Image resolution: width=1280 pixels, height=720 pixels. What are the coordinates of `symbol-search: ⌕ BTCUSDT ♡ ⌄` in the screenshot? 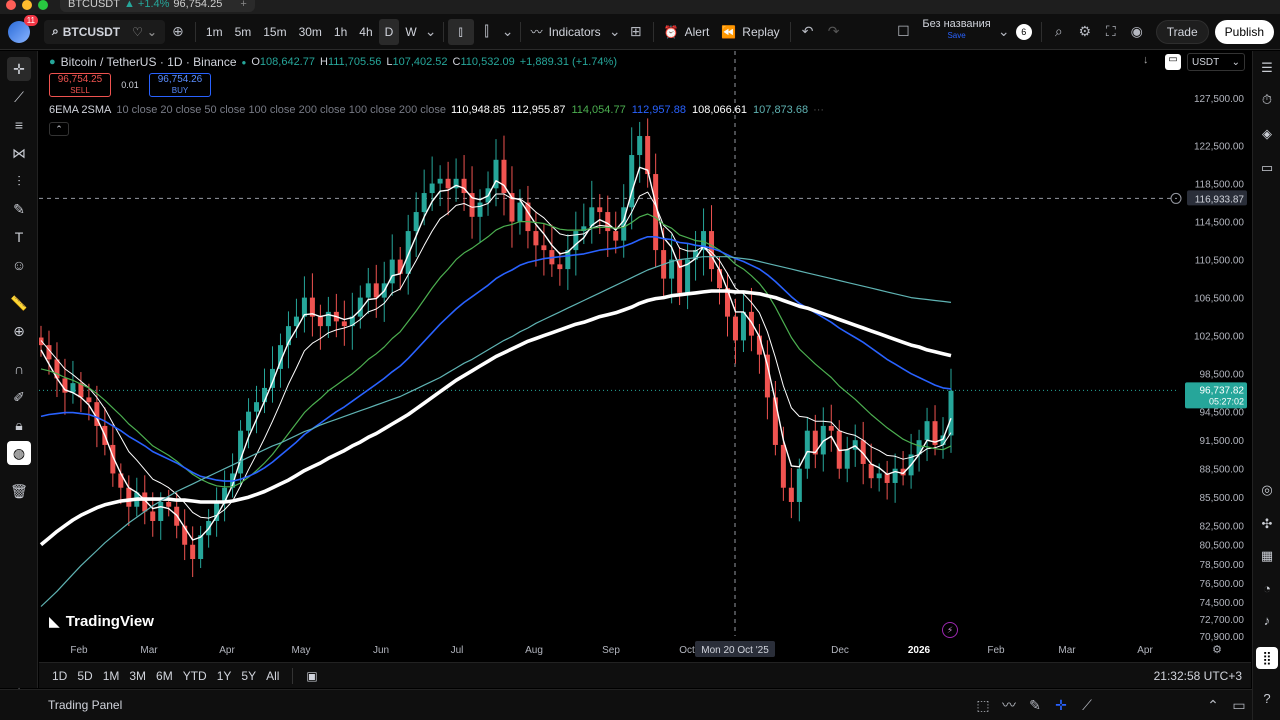 It's located at (104, 31).